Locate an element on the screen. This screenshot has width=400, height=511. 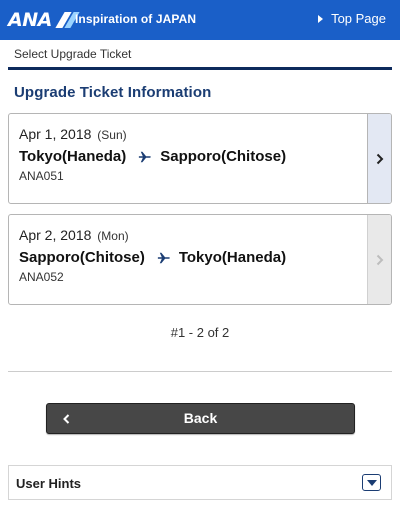
flight-day: (Mon) is located at coordinates (113, 236).